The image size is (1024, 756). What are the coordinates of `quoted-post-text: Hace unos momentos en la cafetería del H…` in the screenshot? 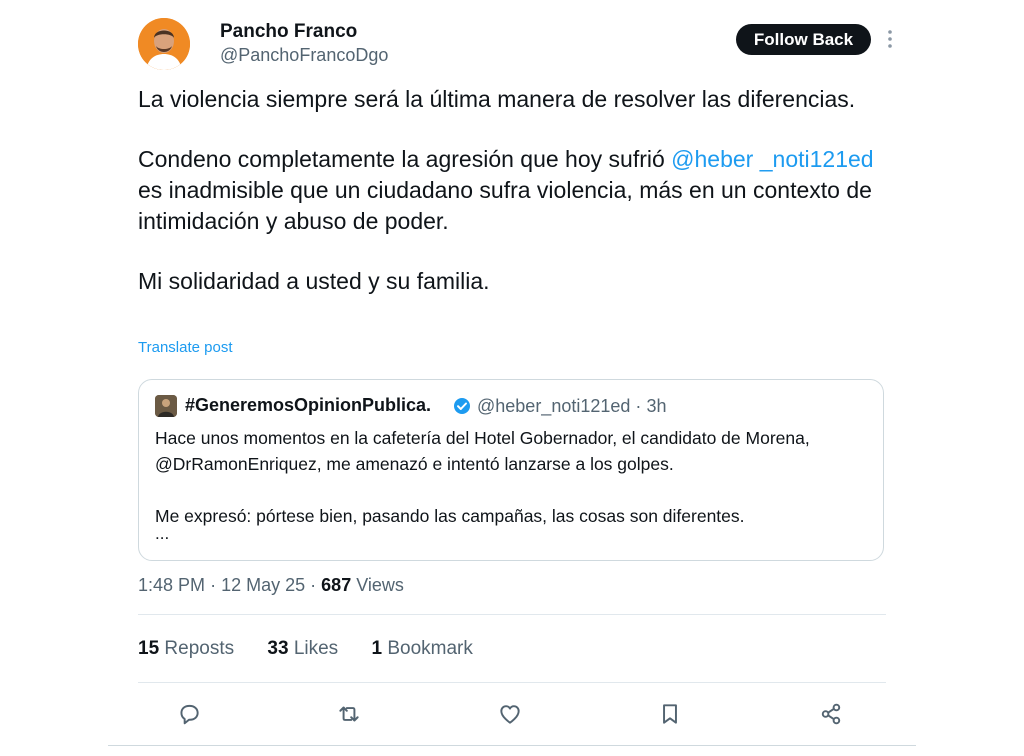 It's located at (505, 477).